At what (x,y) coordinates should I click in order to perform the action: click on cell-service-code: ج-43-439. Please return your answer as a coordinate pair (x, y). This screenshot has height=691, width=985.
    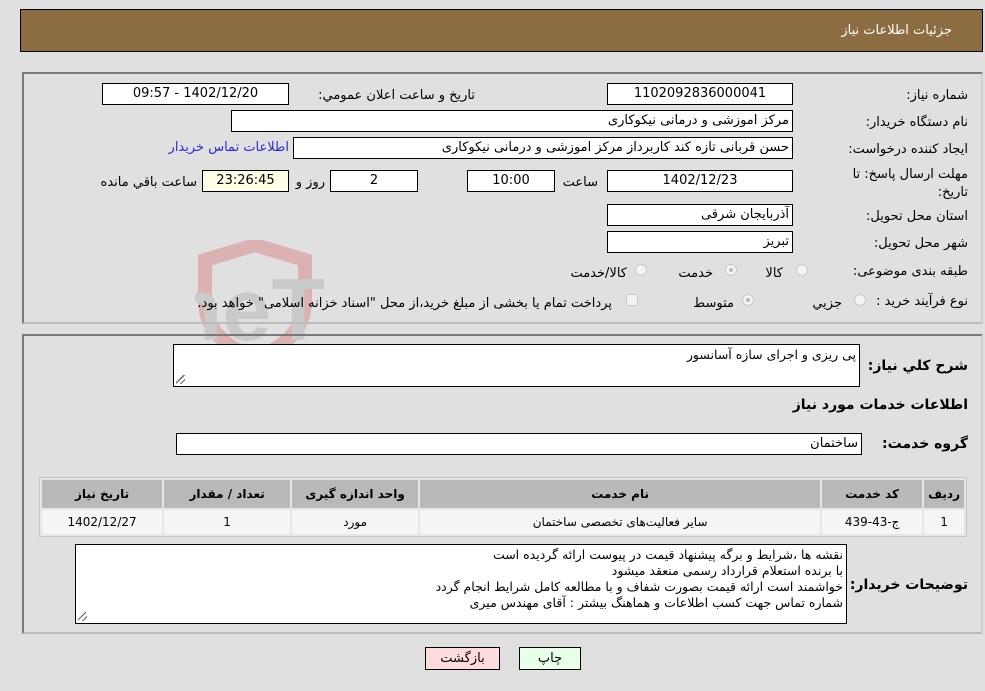
    Looking at the image, I should click on (872, 522).